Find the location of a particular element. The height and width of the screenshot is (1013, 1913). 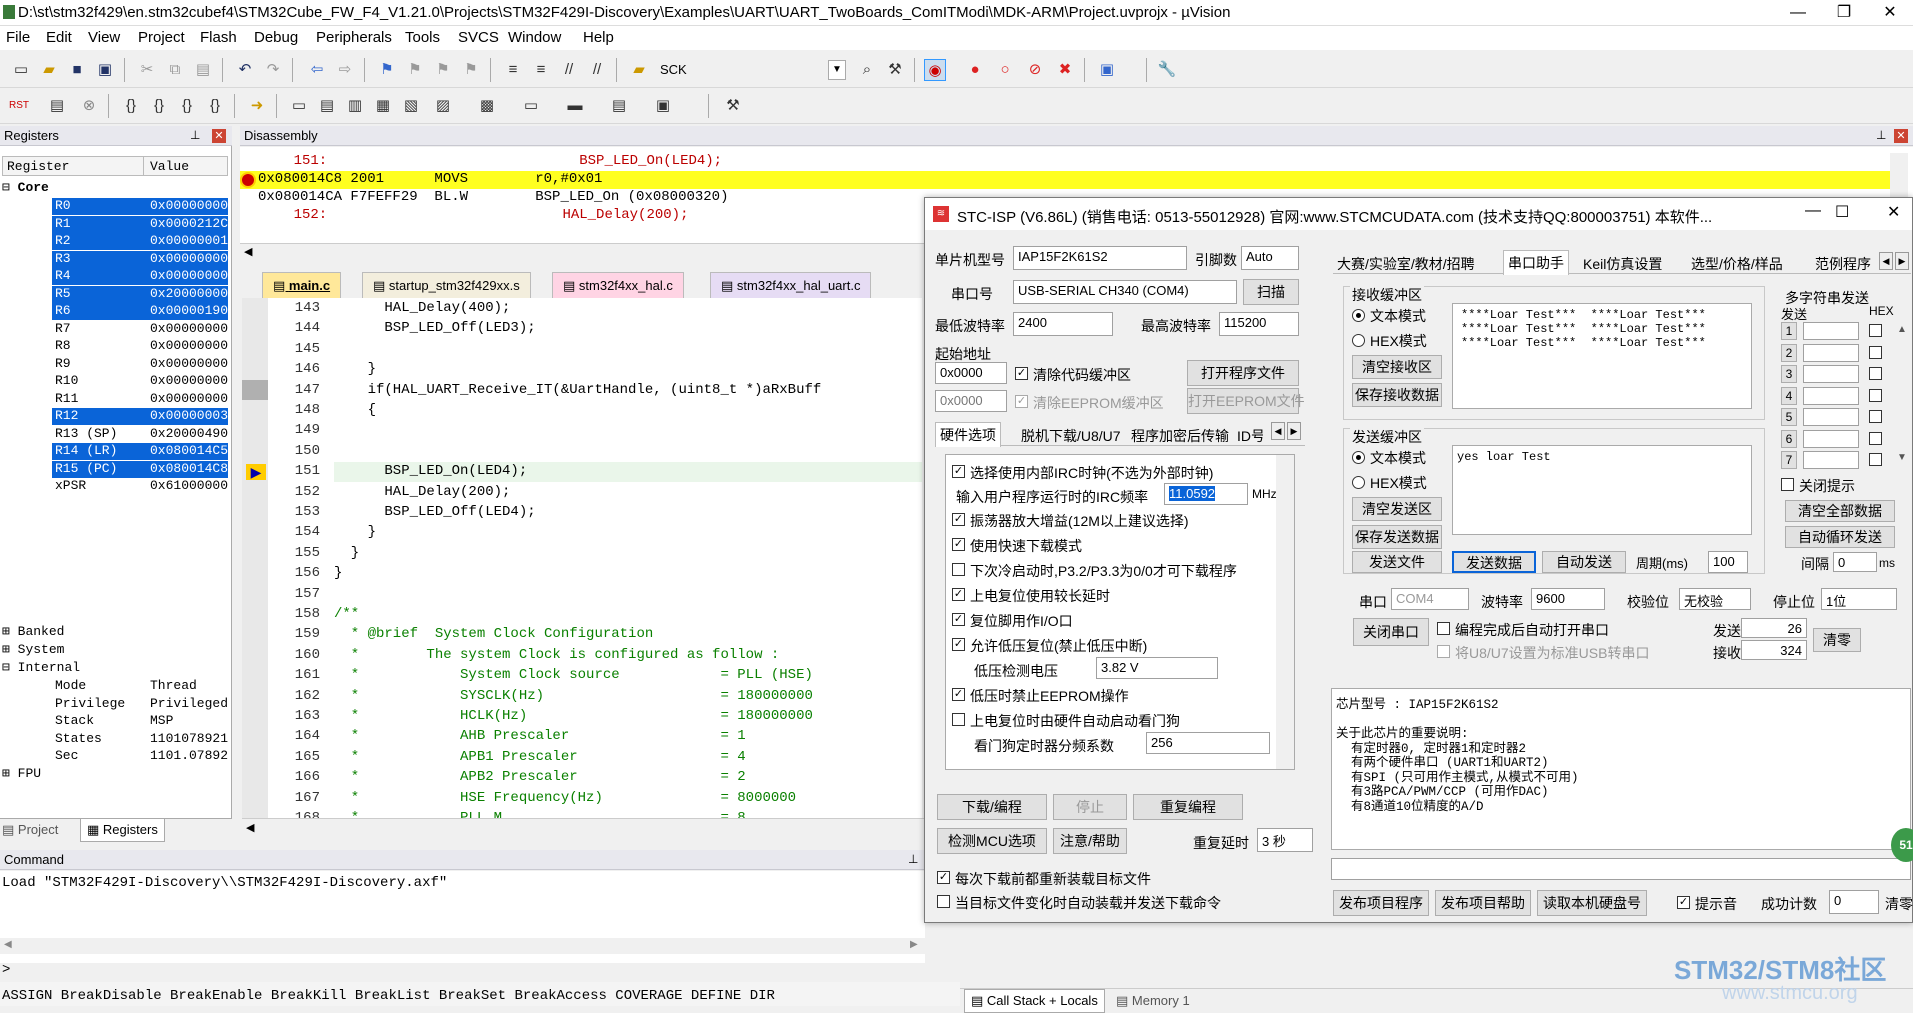

find-in-files-icon: ▰ is located at coordinates (639, 70).